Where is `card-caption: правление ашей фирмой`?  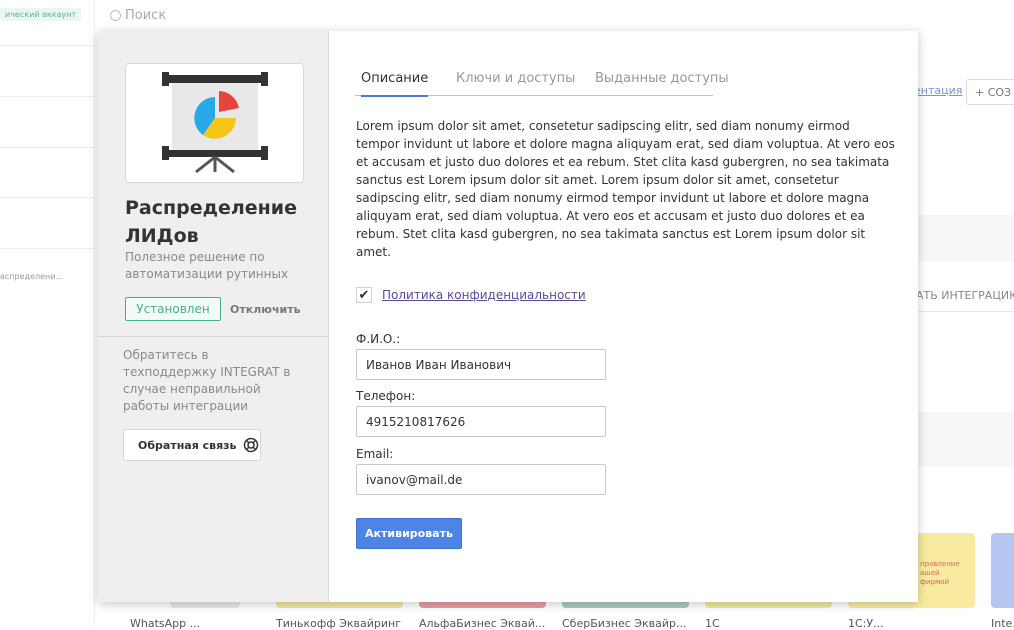 card-caption: правление ашей фирмой is located at coordinates (940, 573).